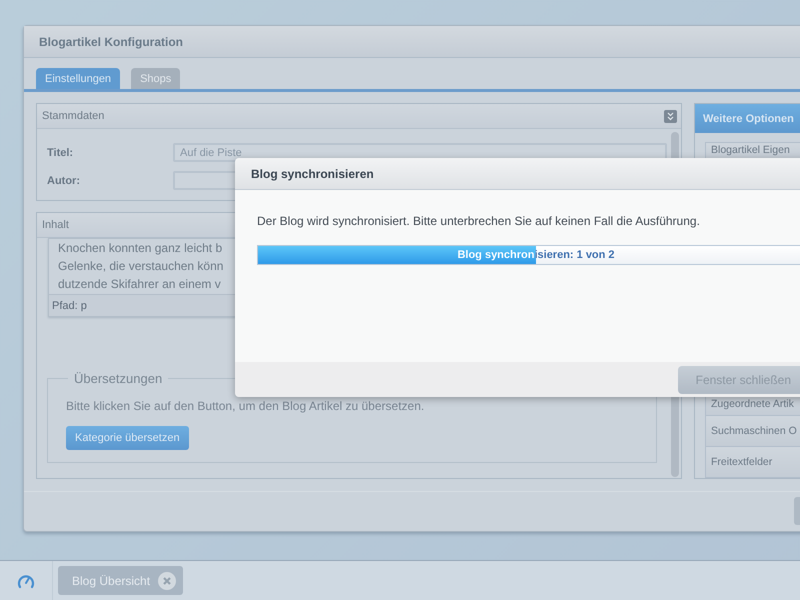 Image resolution: width=800 pixels, height=600 pixels. What do you see at coordinates (312, 173) in the screenshot?
I see `dialog-title: Blog synchronisieren` at bounding box center [312, 173].